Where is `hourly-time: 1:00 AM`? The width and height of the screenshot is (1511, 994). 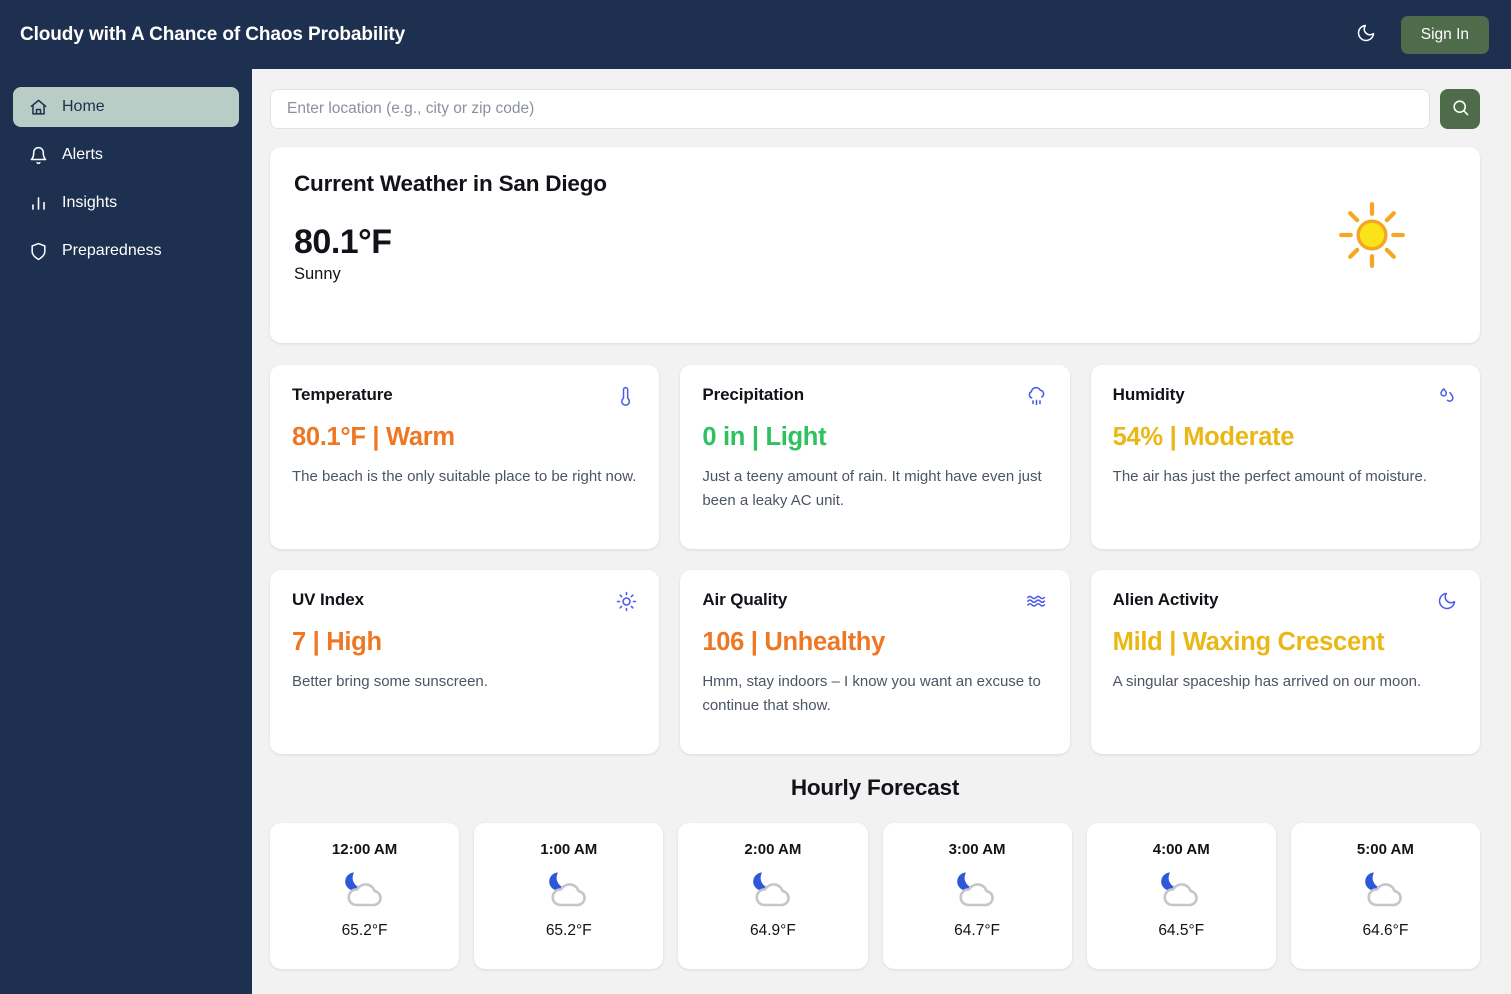
hourly-time: 1:00 AM is located at coordinates (569, 849).